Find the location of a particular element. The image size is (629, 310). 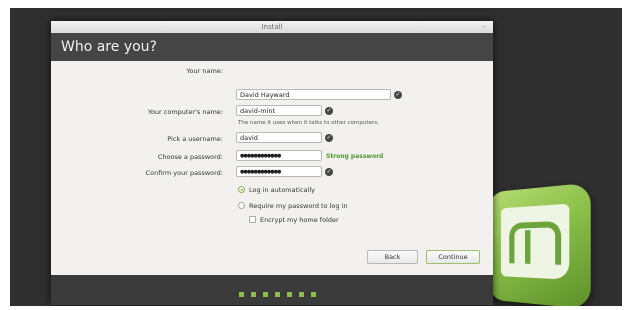

window-title: Install is located at coordinates (272, 27).